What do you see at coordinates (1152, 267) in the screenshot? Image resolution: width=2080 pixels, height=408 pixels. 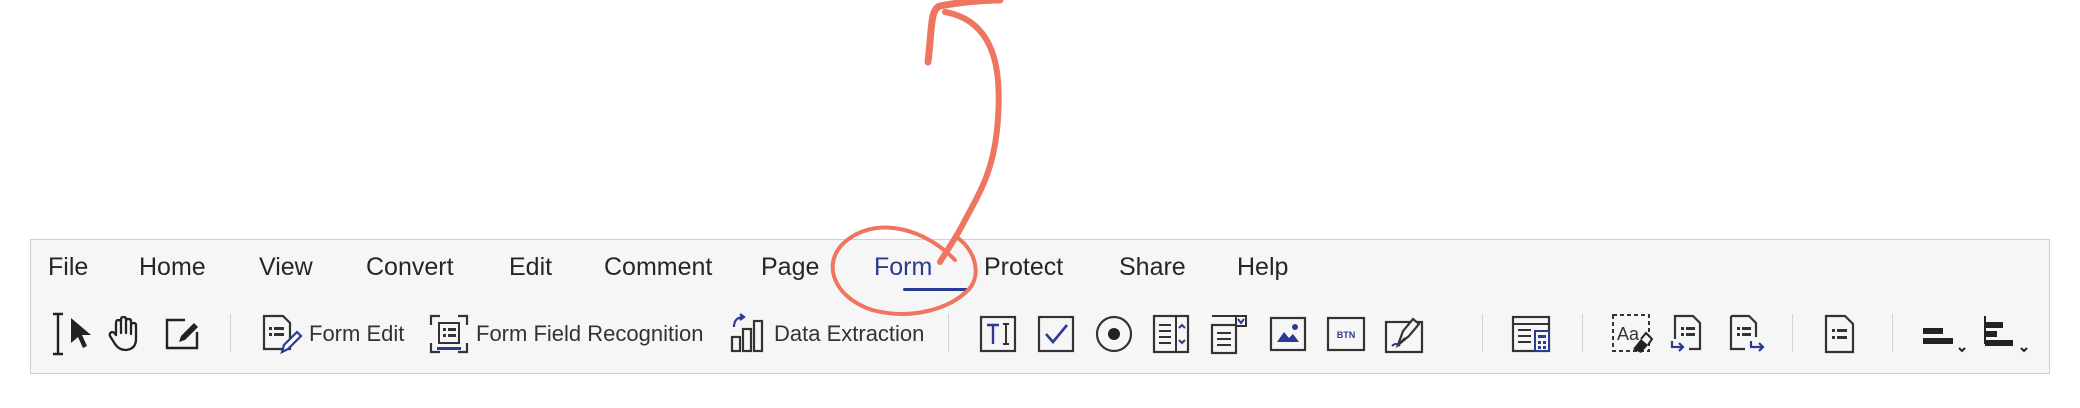 I see `menu-share: Share` at bounding box center [1152, 267].